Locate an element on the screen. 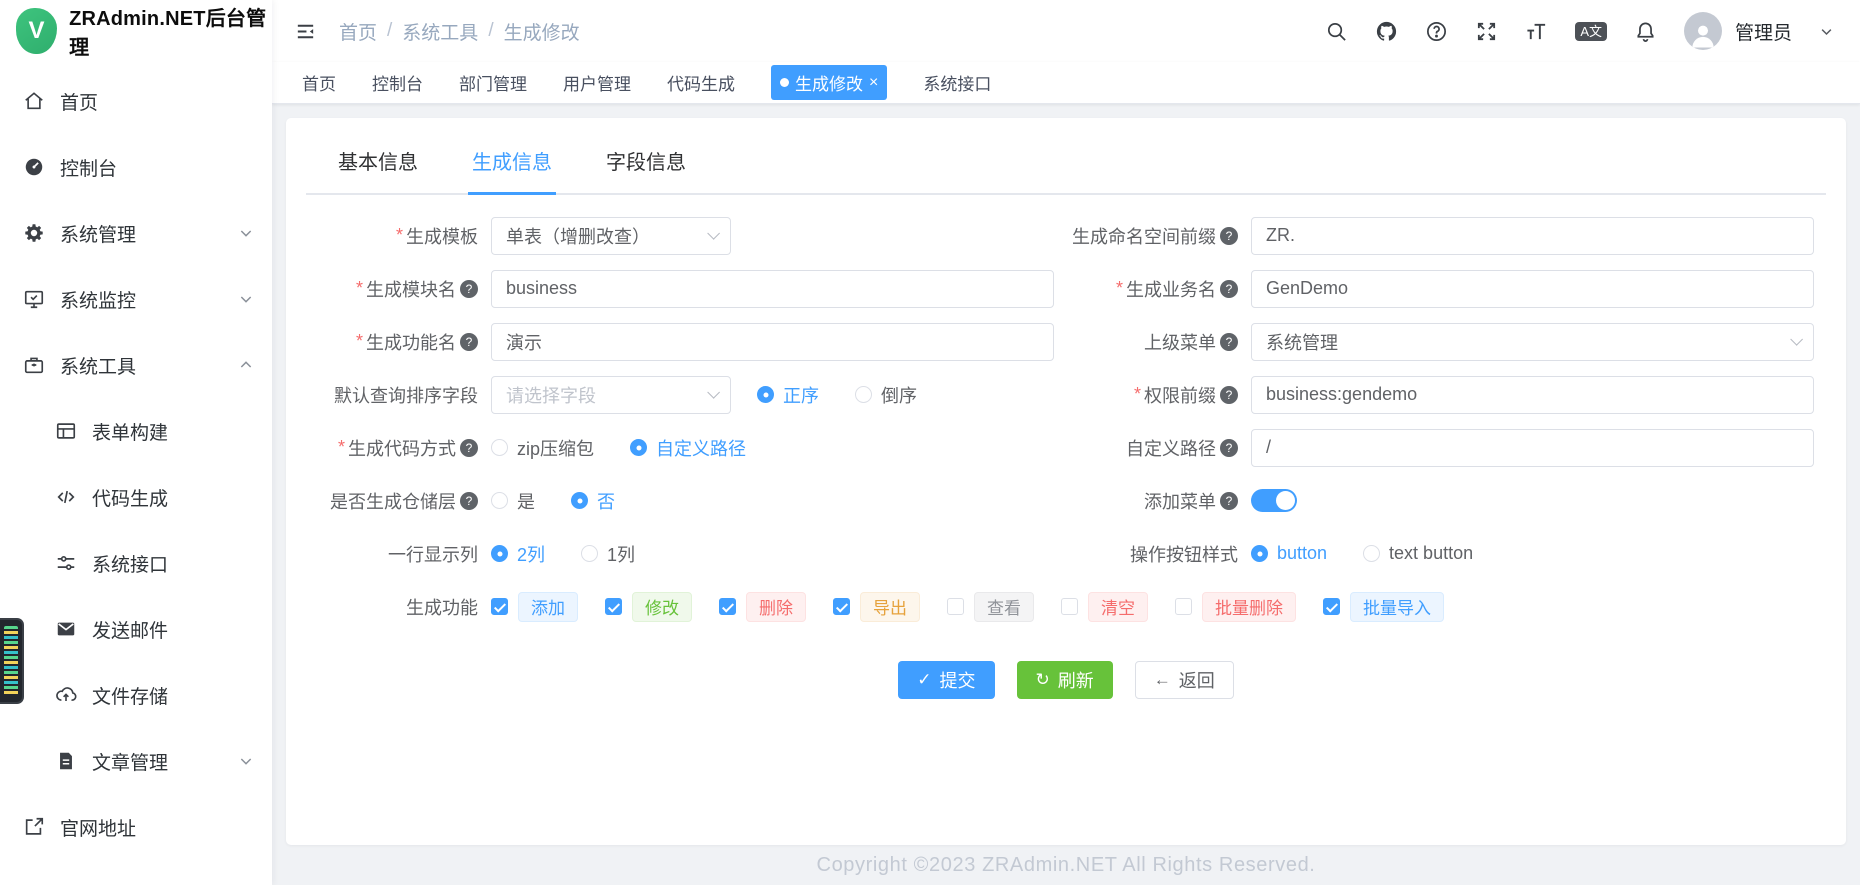  search-icon is located at coordinates (1336, 31).